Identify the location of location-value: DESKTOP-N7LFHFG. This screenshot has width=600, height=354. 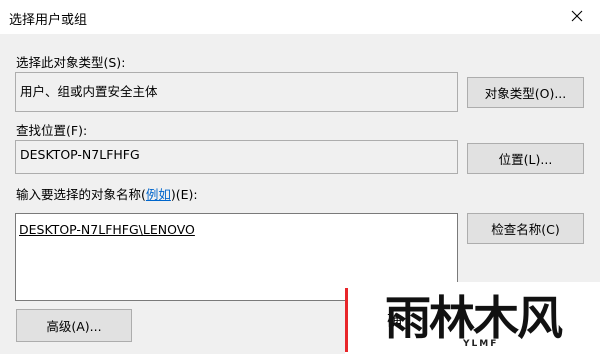
(80, 154).